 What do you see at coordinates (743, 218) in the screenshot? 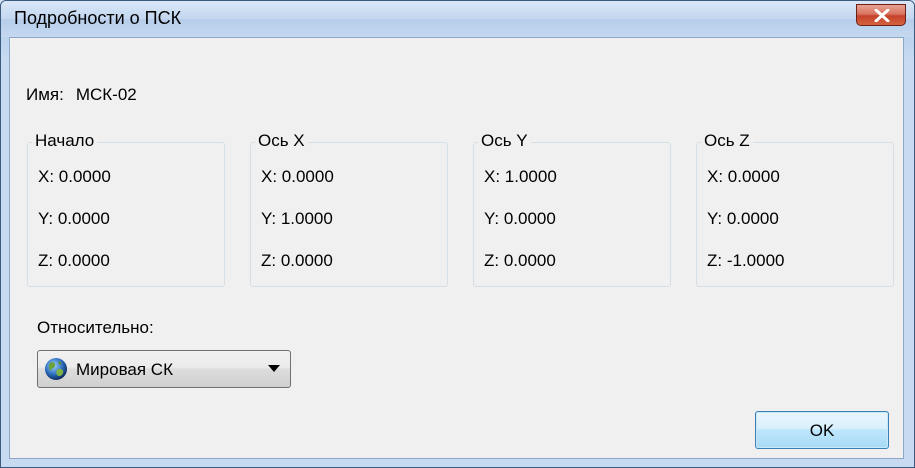
I see `z-axis-y-value: Y: 0.0000` at bounding box center [743, 218].